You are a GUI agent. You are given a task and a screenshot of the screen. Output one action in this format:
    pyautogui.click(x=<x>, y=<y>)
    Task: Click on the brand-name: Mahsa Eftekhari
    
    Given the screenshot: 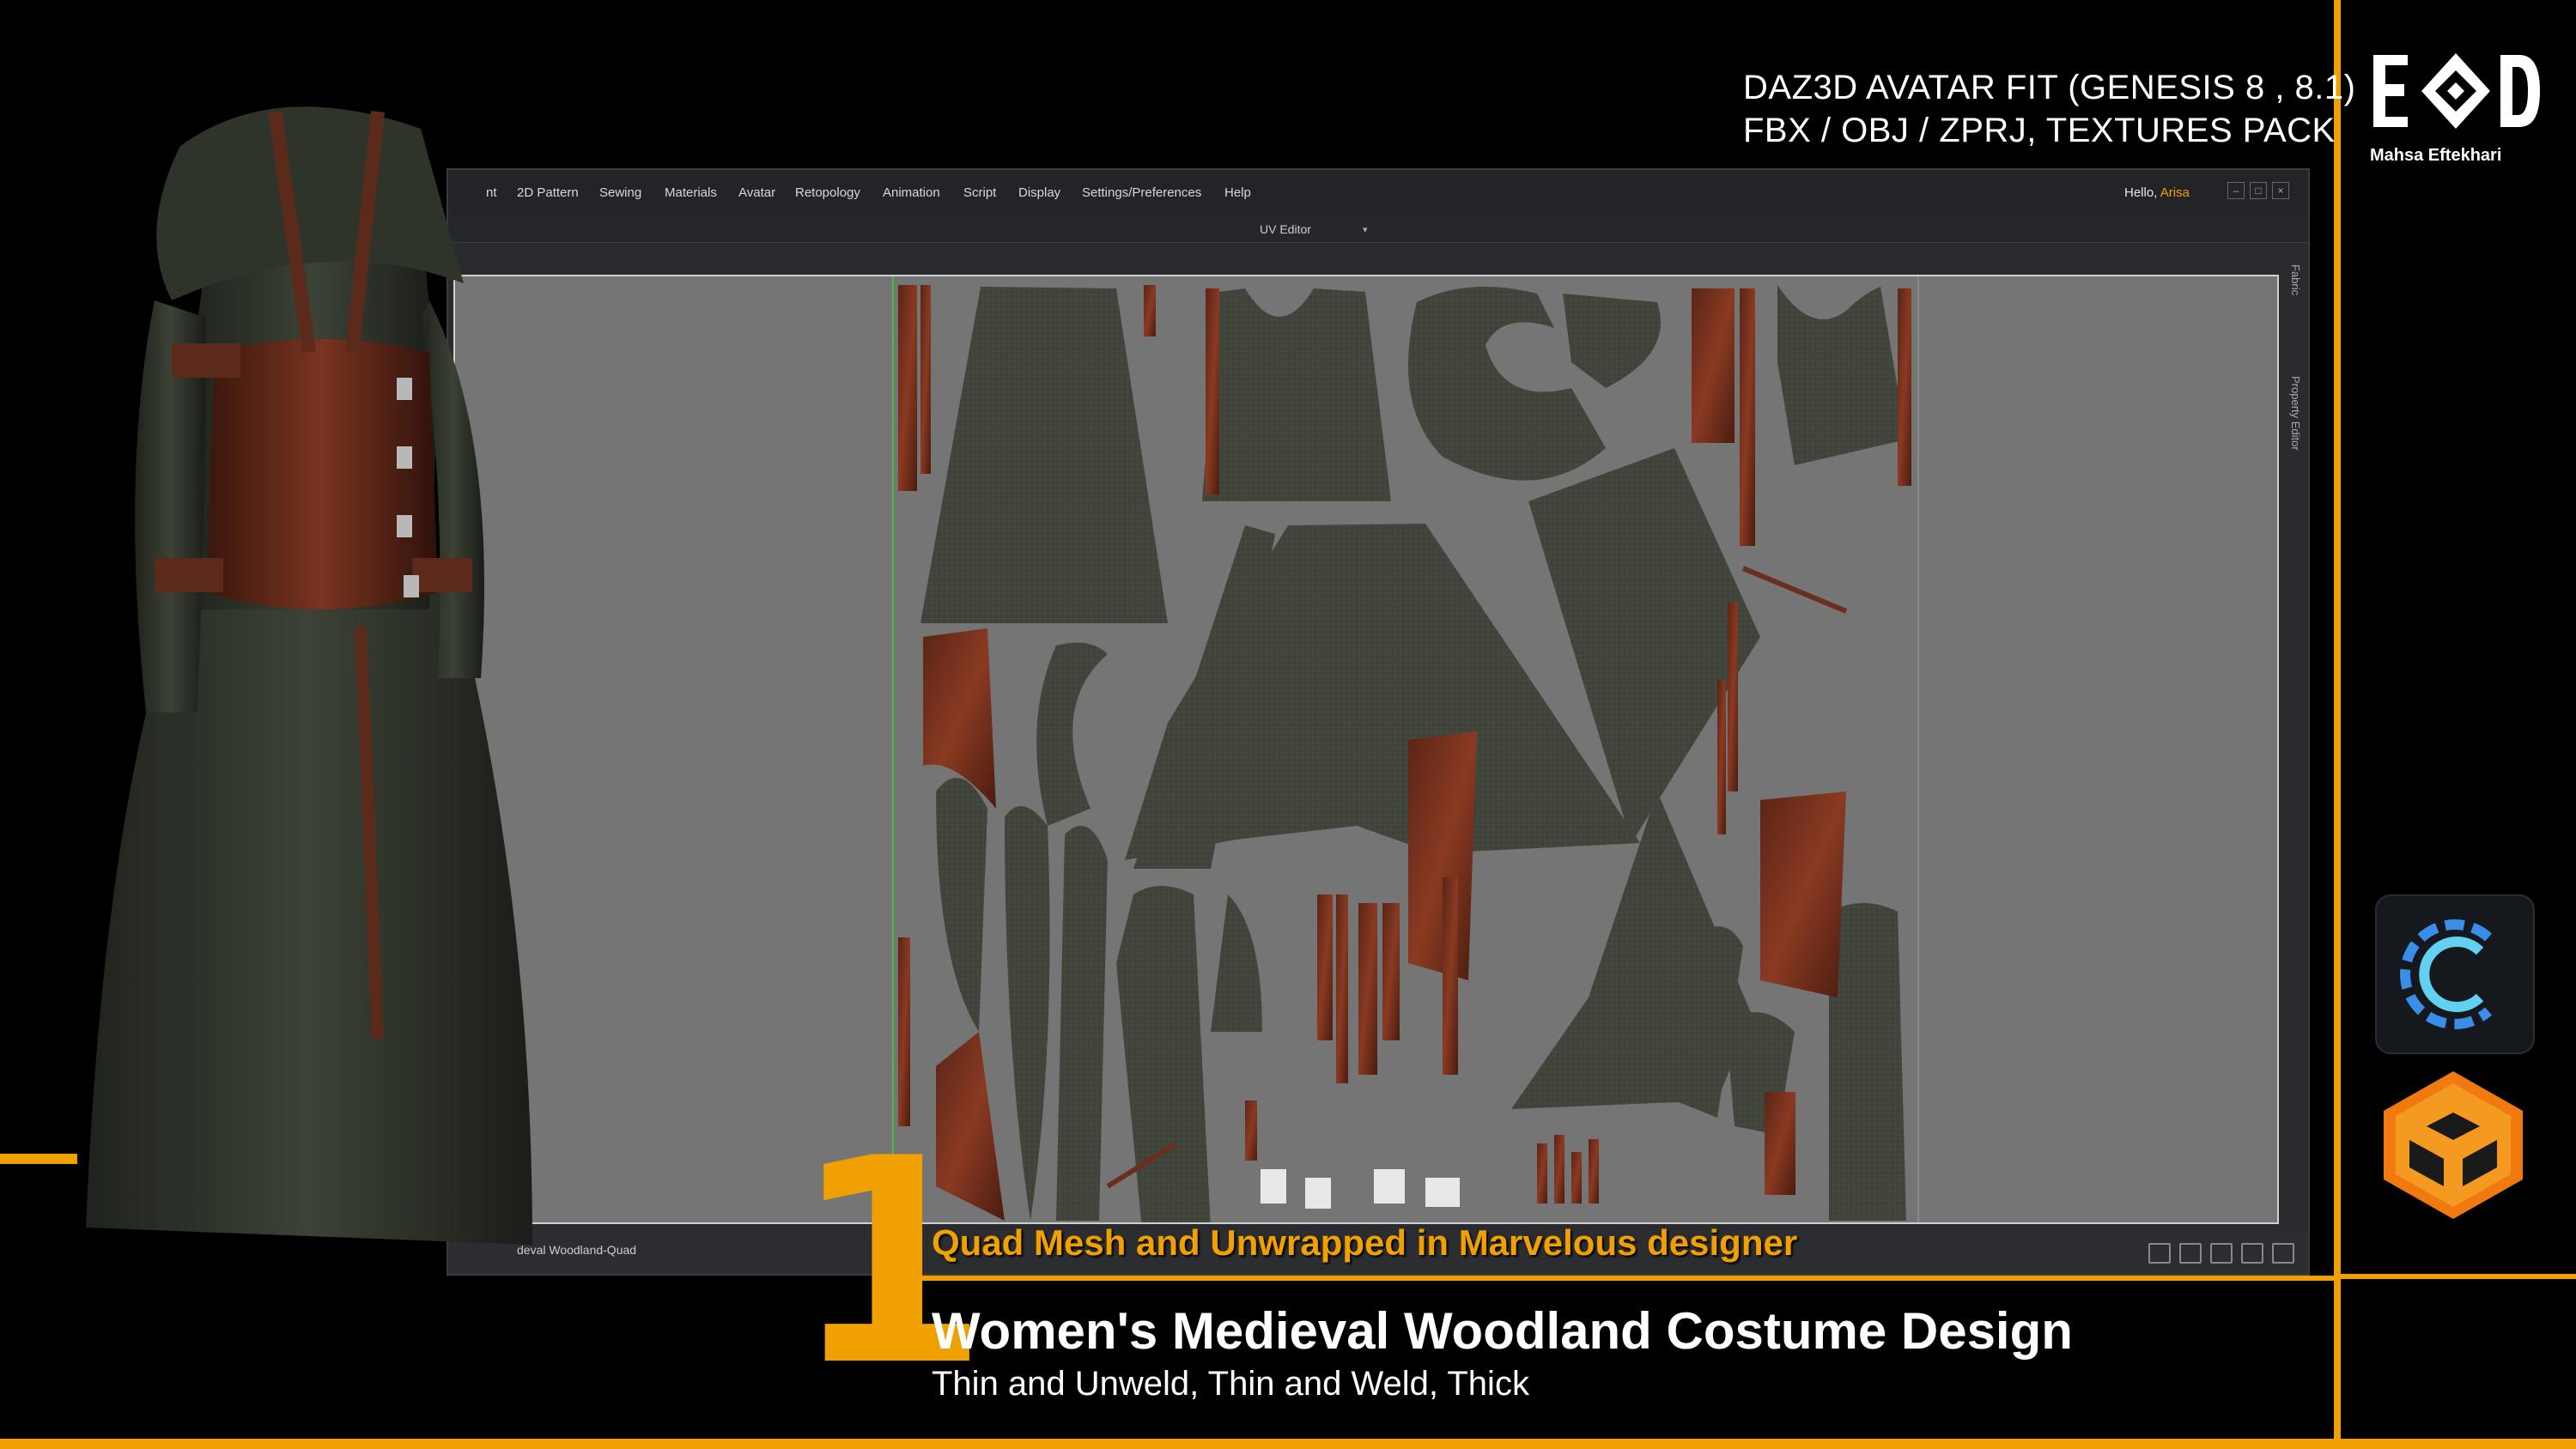 What is the action you would take?
    pyautogui.click(x=2436, y=155)
    